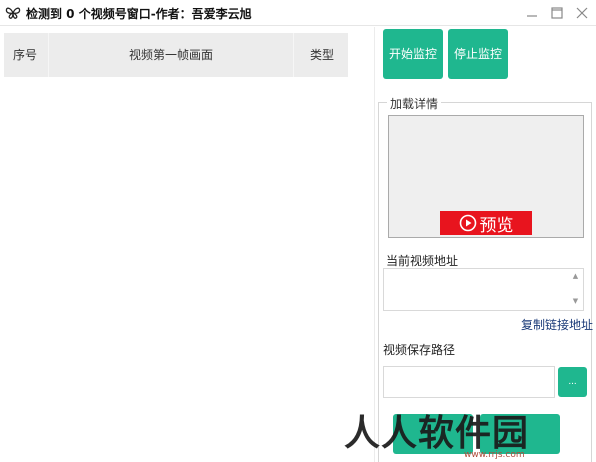  What do you see at coordinates (496, 225) in the screenshot?
I see `preview-button-label: 预览` at bounding box center [496, 225].